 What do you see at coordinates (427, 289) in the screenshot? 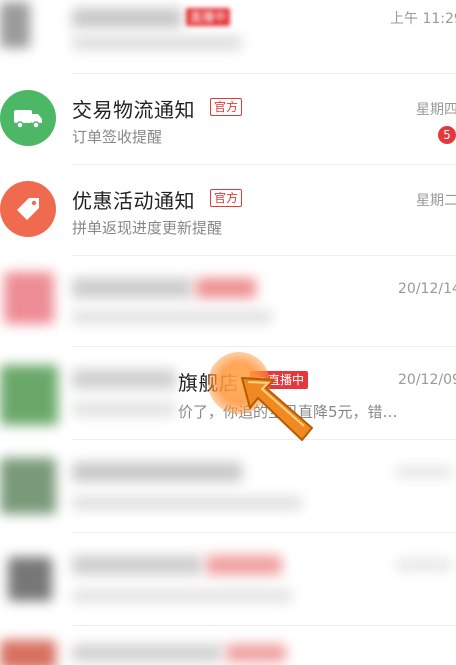
I see `message-time: 20/12/14` at bounding box center [427, 289].